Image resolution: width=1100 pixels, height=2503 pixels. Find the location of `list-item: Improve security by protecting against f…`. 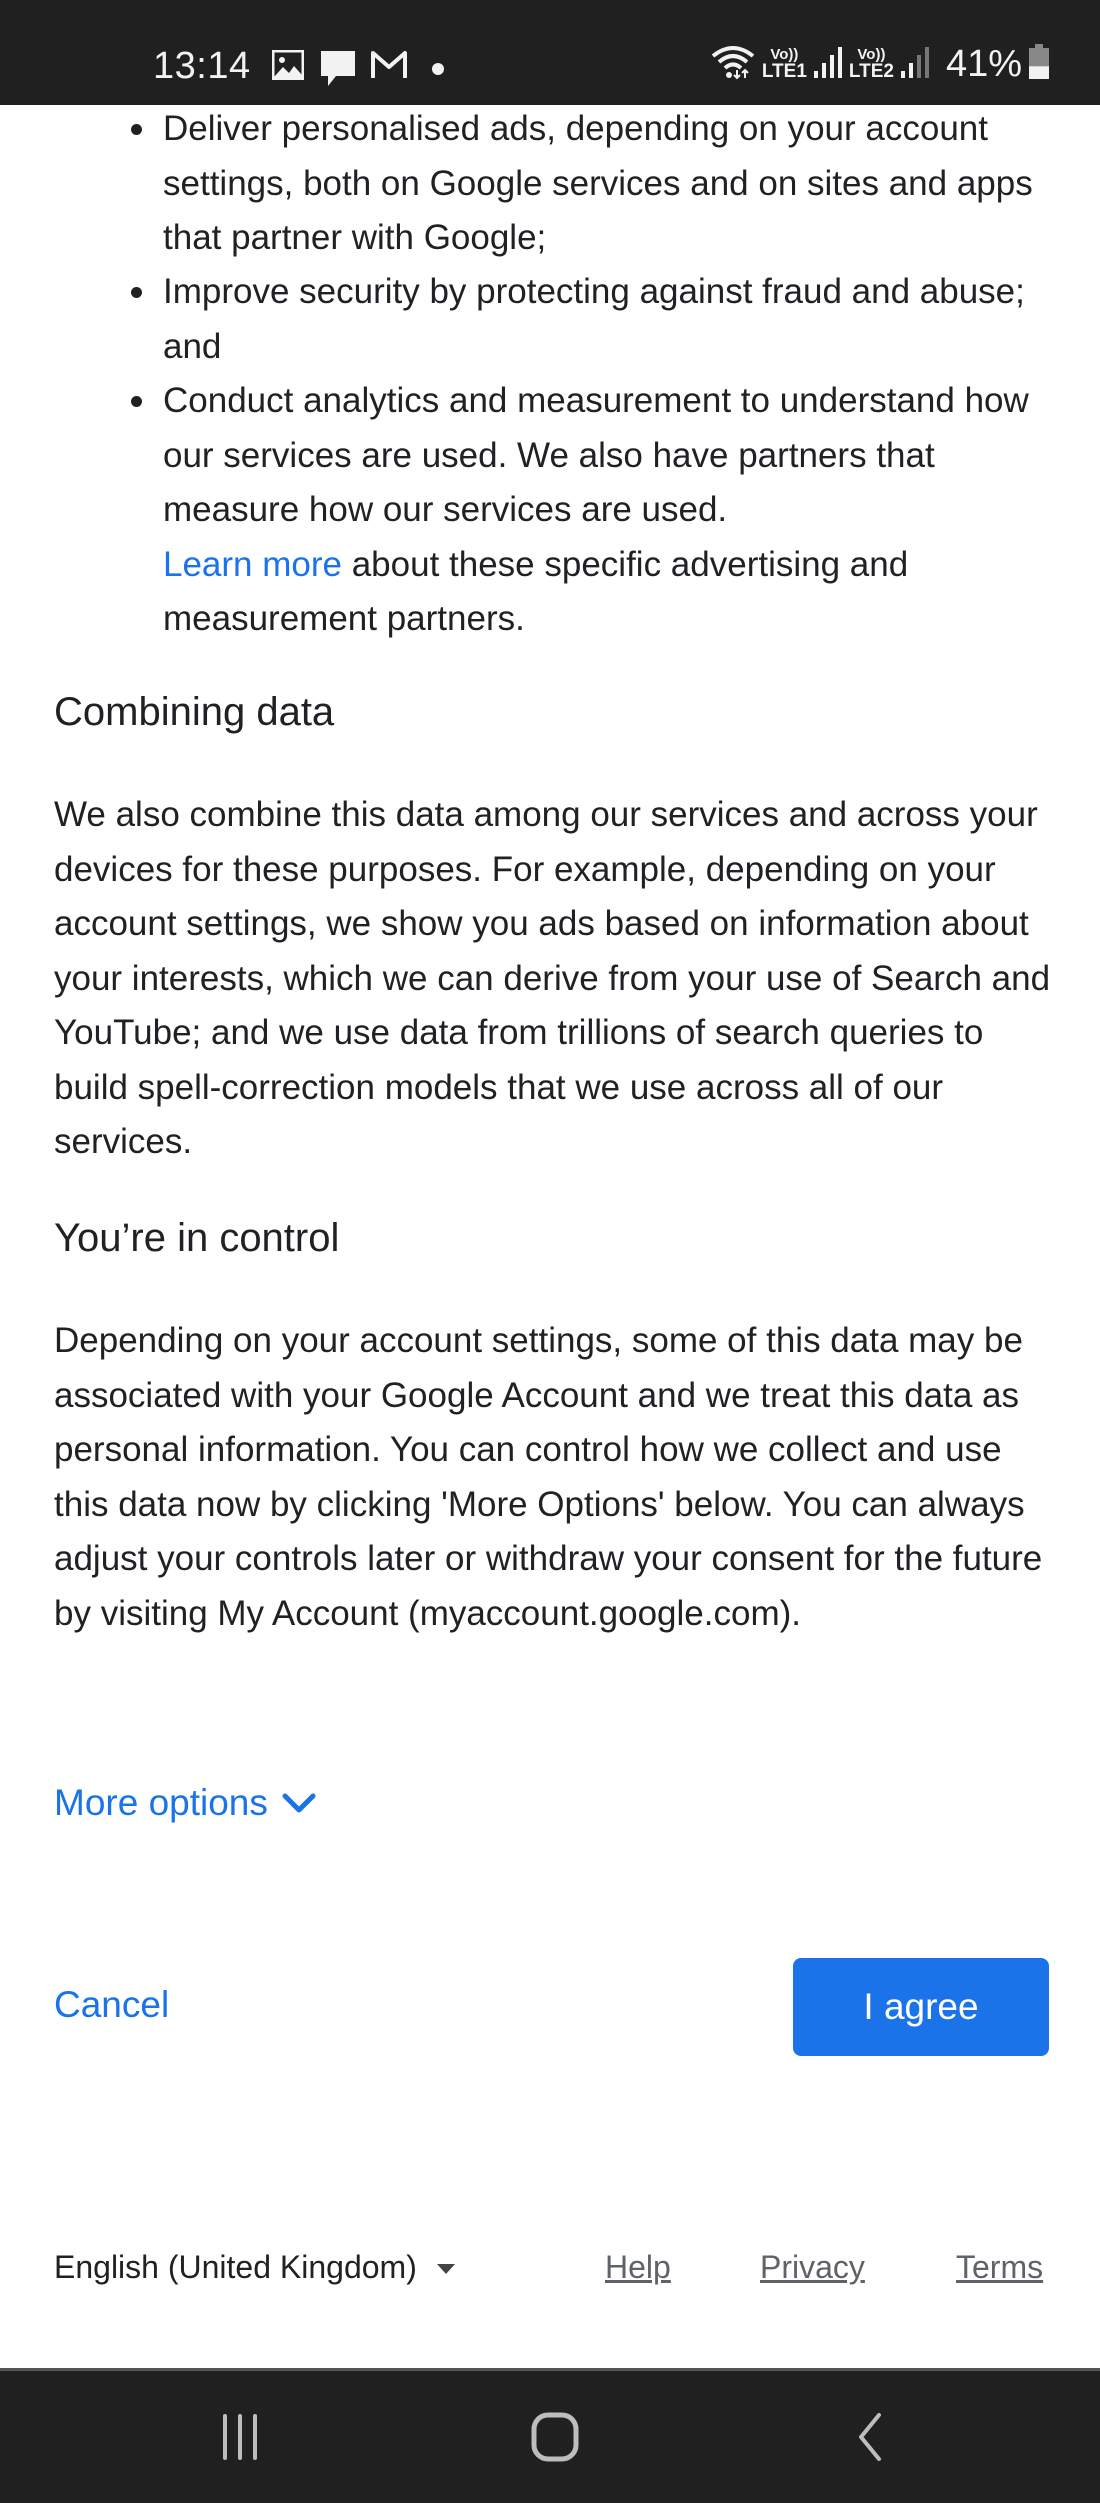

list-item: Improve security by protecting against f… is located at coordinates (592, 319).